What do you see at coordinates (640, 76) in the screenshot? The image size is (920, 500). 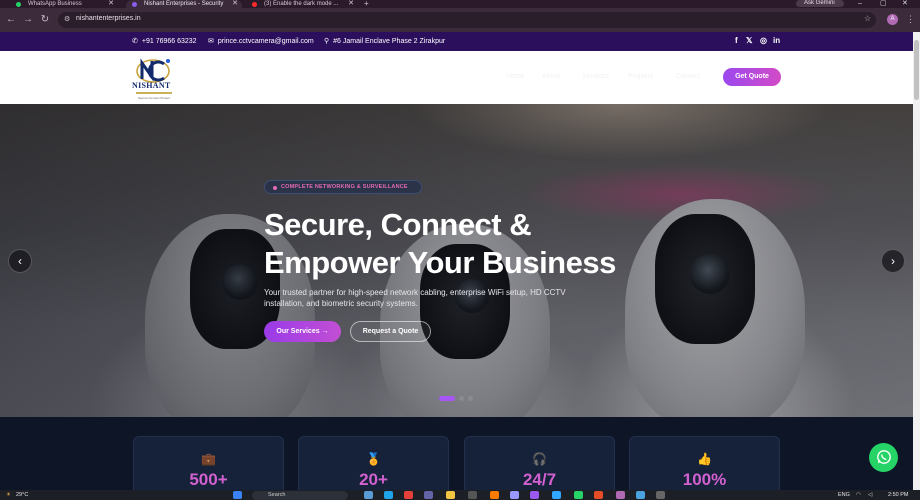 I see `nav-projects: Projects` at bounding box center [640, 76].